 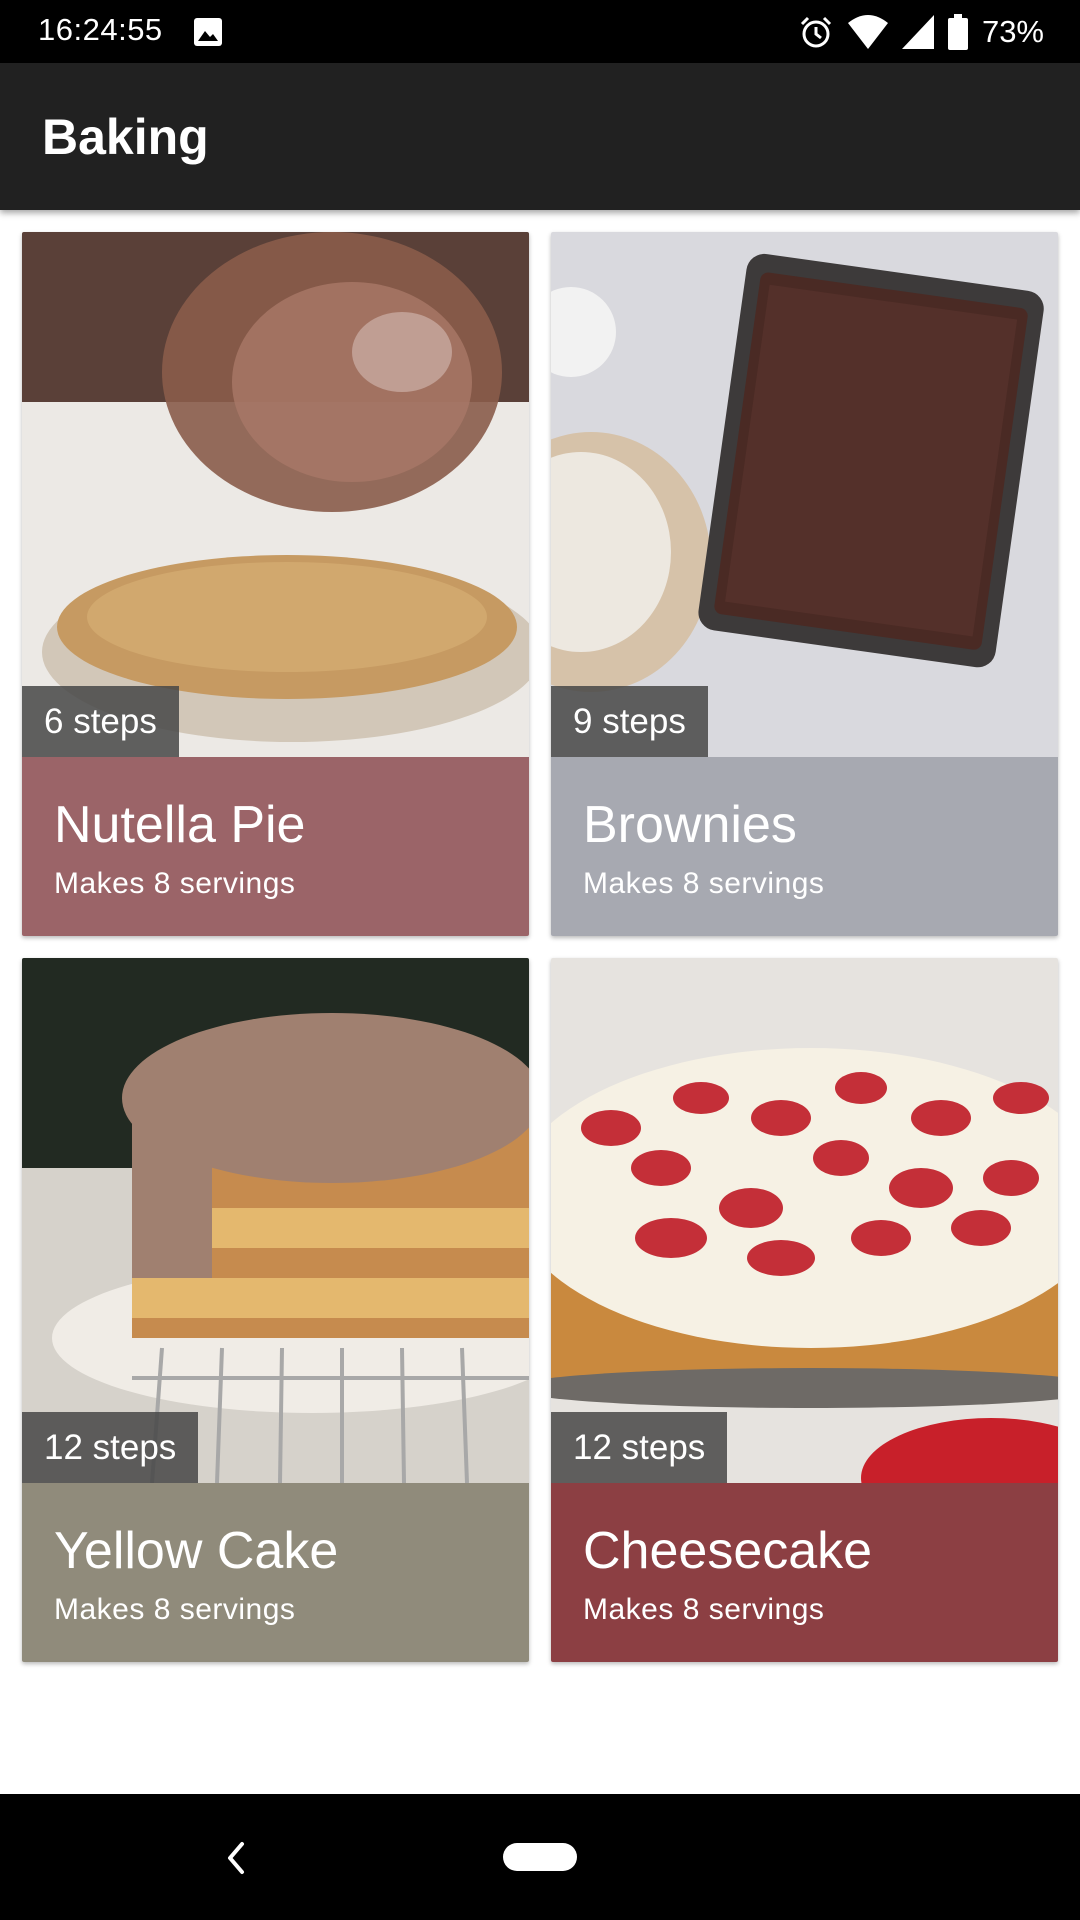 What do you see at coordinates (957, 32) in the screenshot?
I see `battery-icon` at bounding box center [957, 32].